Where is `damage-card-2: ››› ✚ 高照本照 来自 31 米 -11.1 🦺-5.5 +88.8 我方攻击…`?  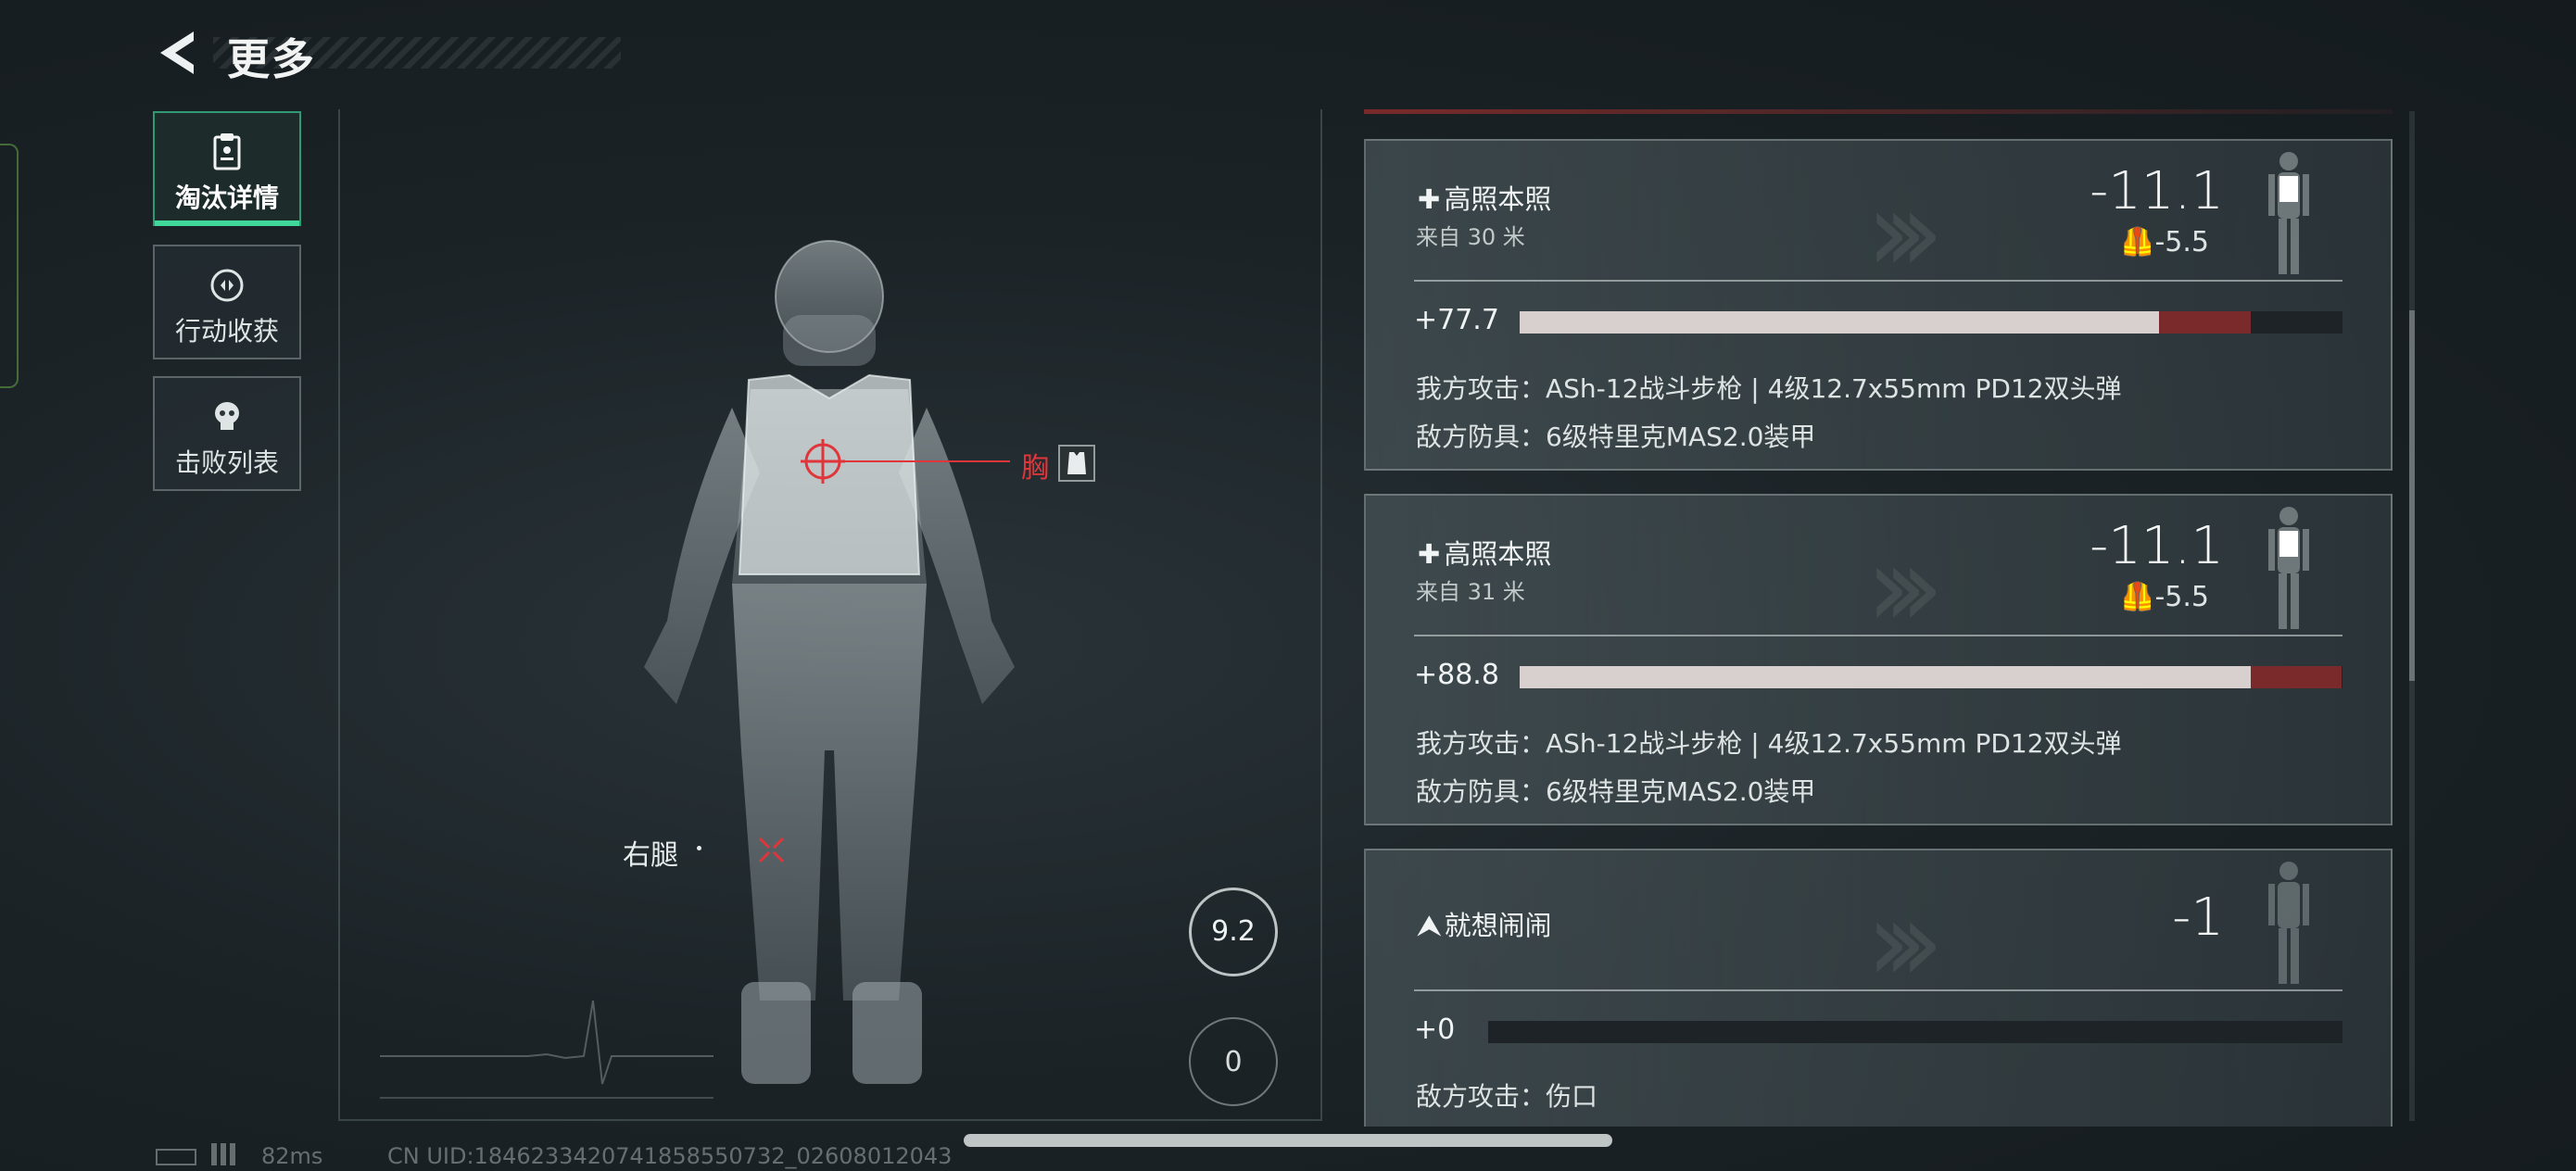 damage-card-2: ››› ✚ 高照本照 来自 31 米 -11.1 🦺-5.5 +88.8 我方攻击… is located at coordinates (1878, 659).